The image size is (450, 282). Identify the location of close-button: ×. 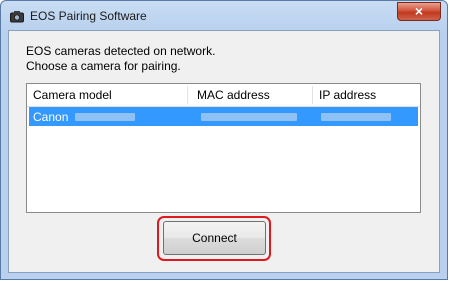
(419, 11).